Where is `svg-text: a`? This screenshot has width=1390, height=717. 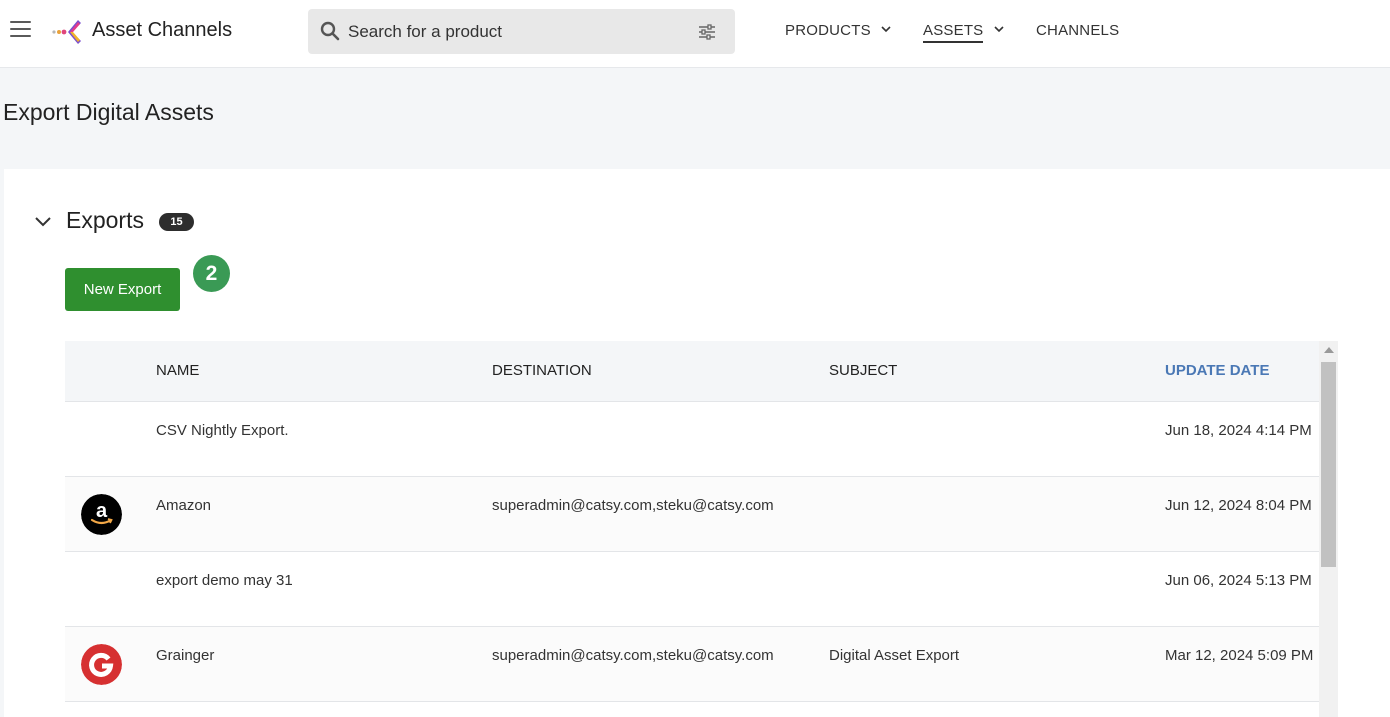
svg-text: a is located at coordinates (102, 511).